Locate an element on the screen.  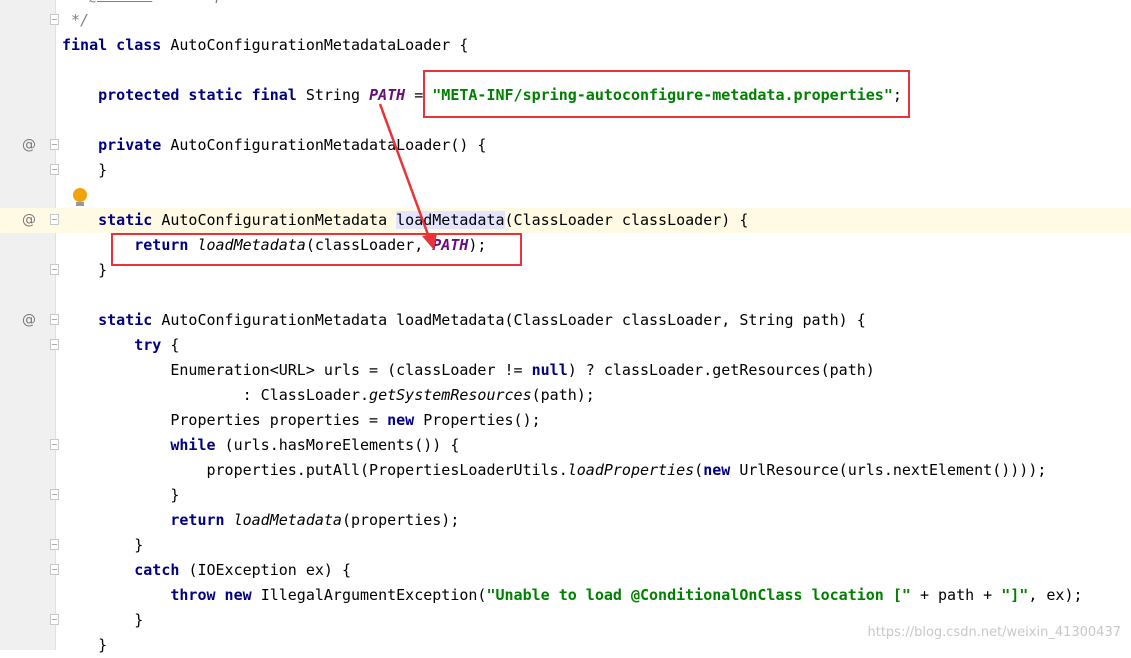
watermark: https://blog.csdn.net/weixin_41300437 is located at coordinates (994, 632).